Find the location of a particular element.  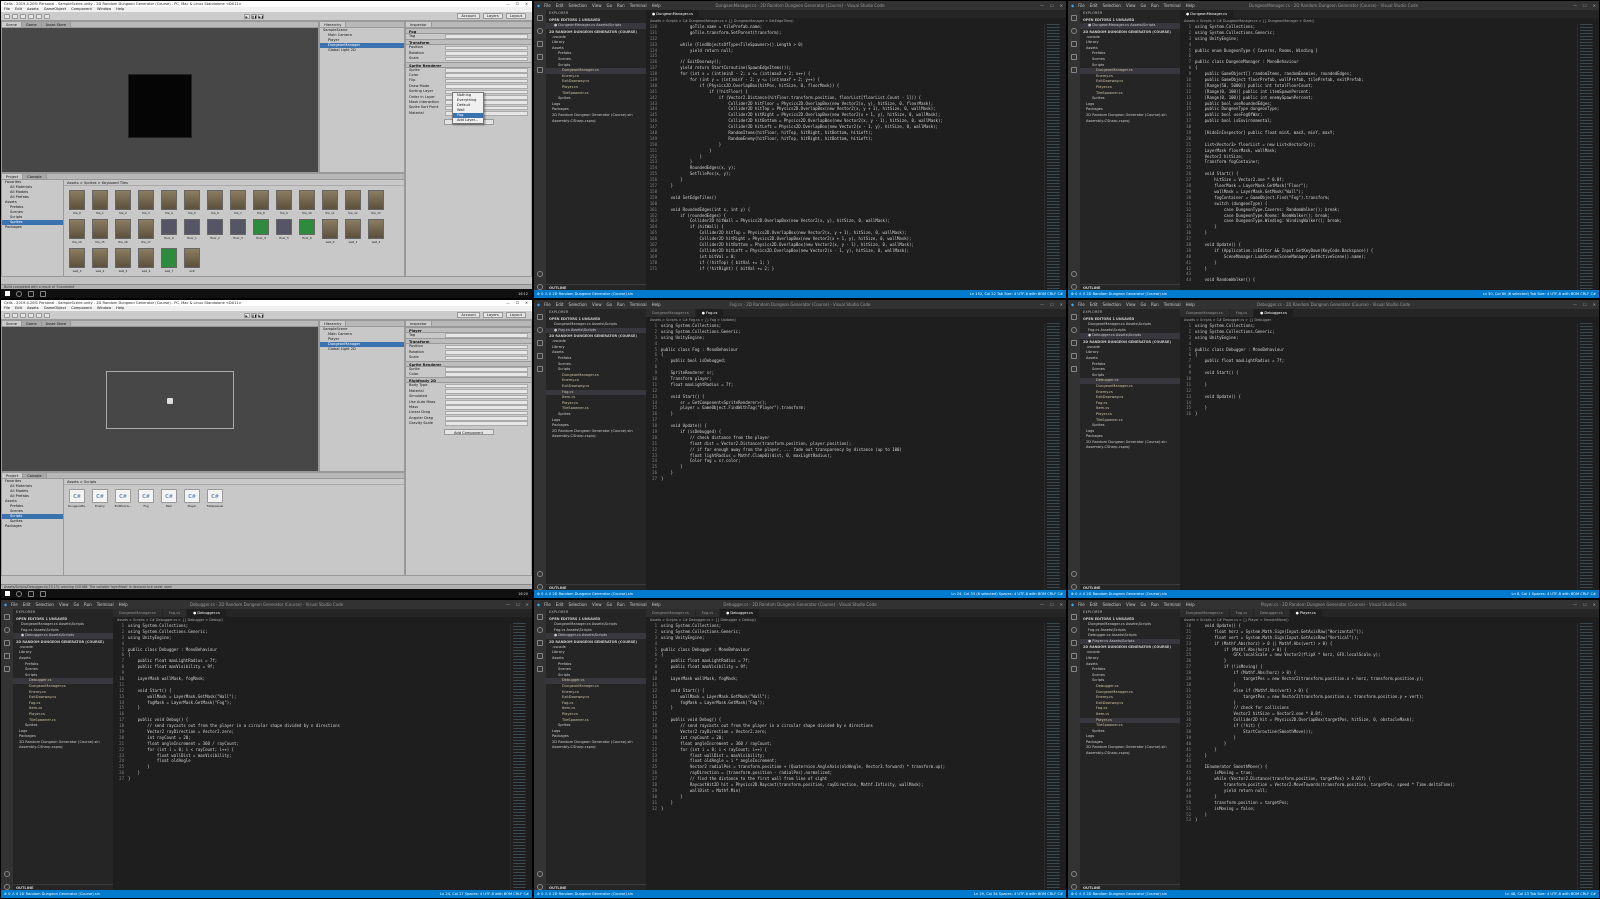

asset-item: tile_3 is located at coordinates (146, 202).